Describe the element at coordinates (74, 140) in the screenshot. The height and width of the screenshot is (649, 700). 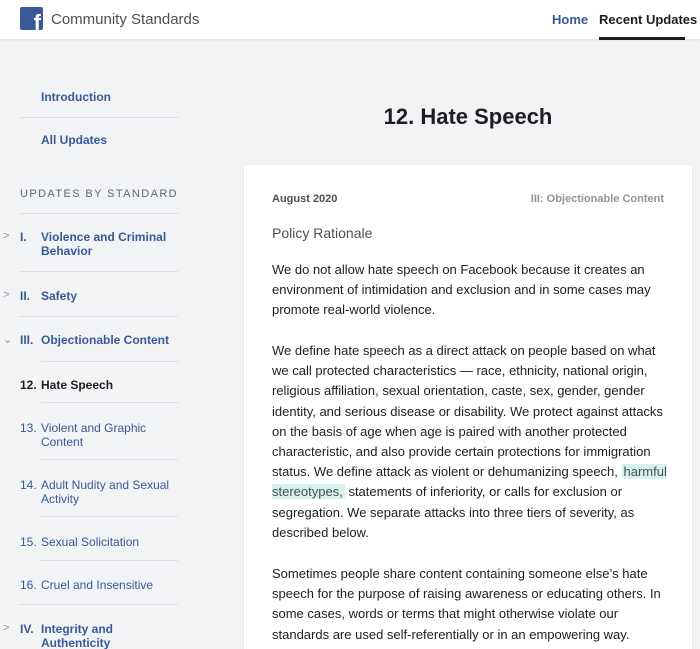
I see `sidebar-all-updates-link: All Updates` at that location.